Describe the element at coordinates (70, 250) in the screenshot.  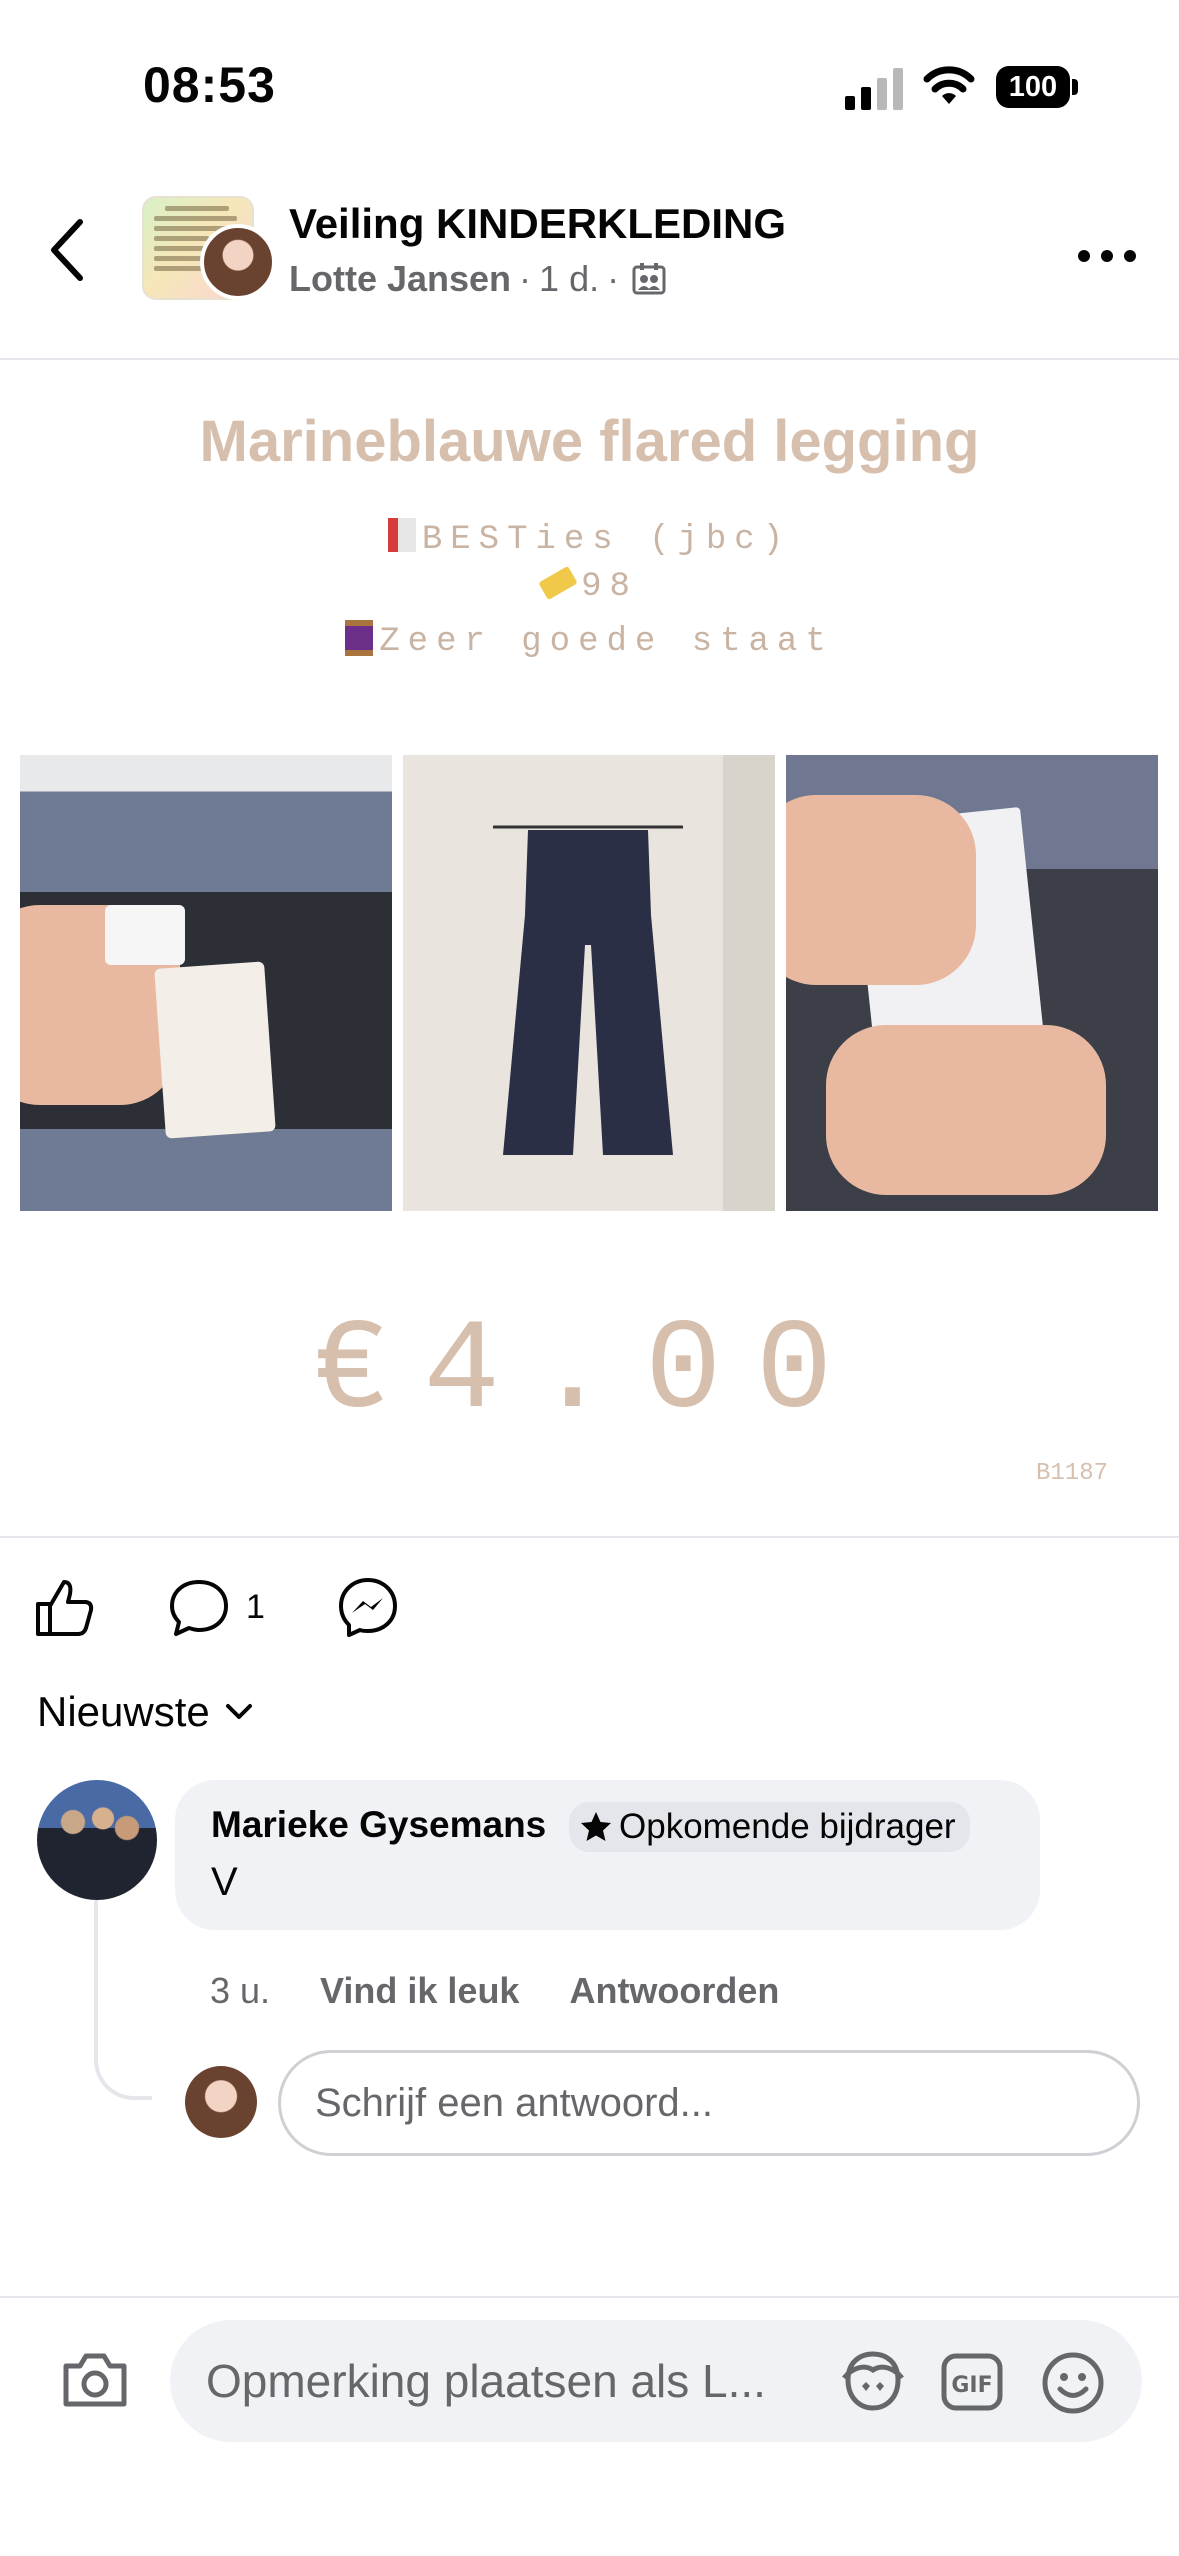
I see `back-button` at that location.